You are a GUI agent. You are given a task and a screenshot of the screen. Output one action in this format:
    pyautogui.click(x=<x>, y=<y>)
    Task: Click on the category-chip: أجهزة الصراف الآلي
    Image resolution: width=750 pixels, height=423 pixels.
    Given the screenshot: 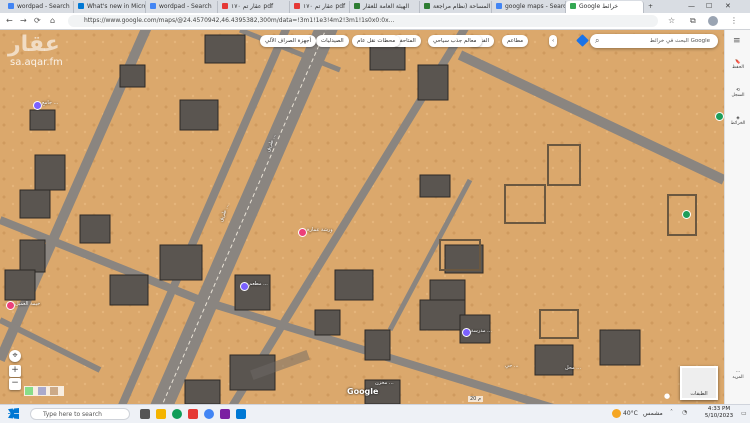 What is the action you would take?
    pyautogui.click(x=288, y=41)
    